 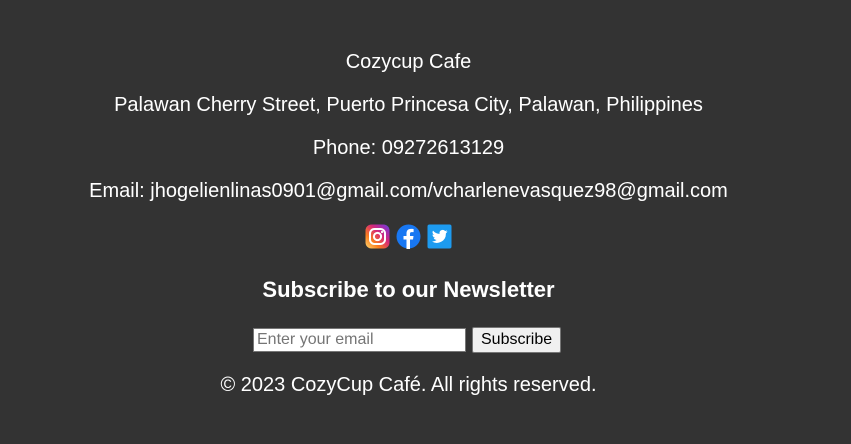 I want to click on social-links, so click(x=411, y=236).